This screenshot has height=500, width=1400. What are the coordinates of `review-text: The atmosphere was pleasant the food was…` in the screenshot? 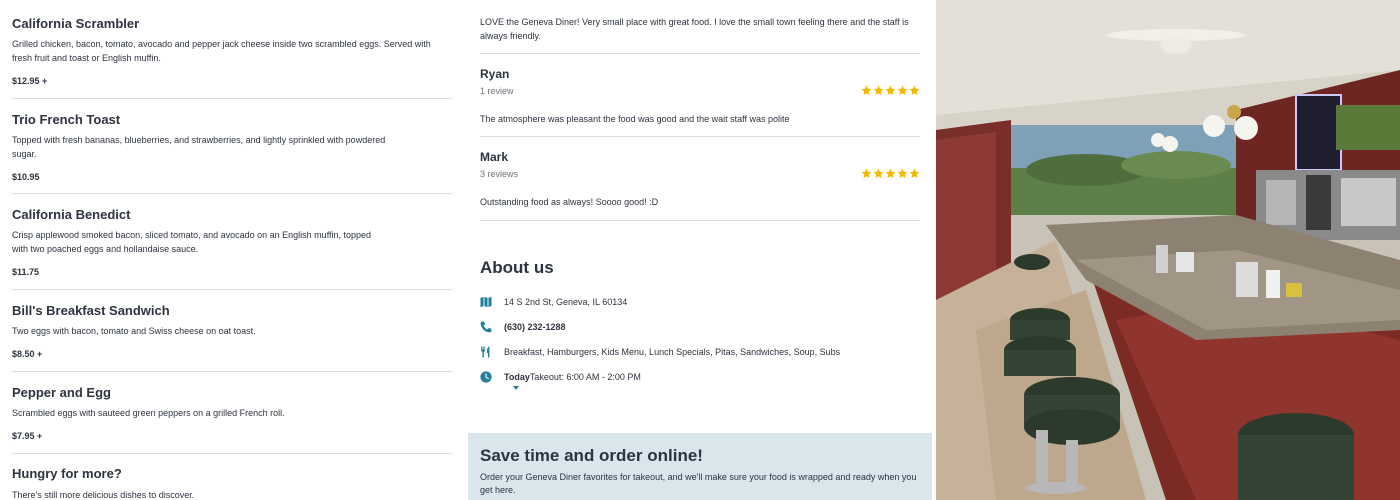 It's located at (635, 119).